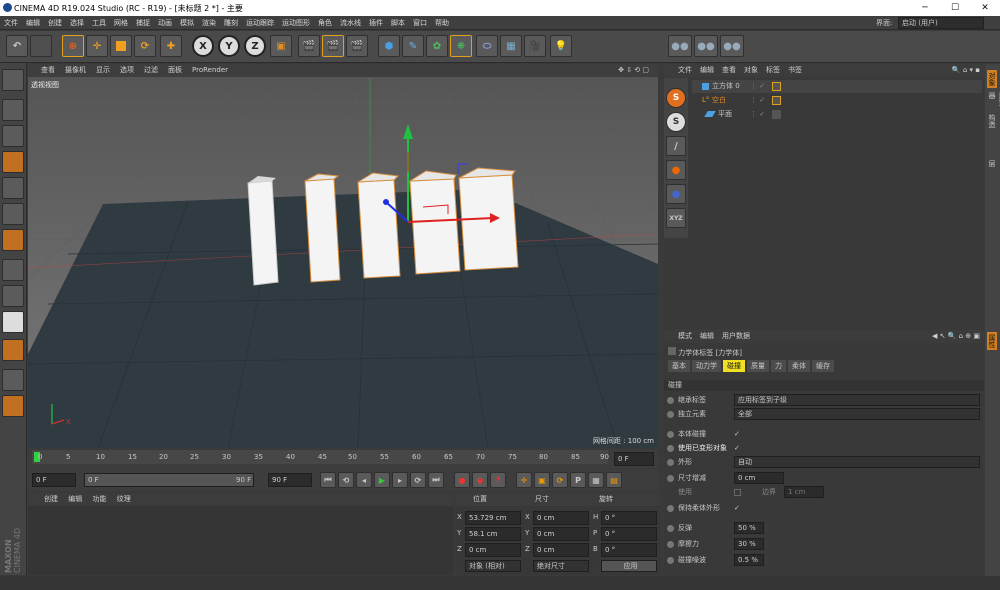 Image resolution: width=1000 pixels, height=590 pixels. Describe the element at coordinates (296, 23) in the screenshot. I see `menu-mograph: 运动图形` at that location.